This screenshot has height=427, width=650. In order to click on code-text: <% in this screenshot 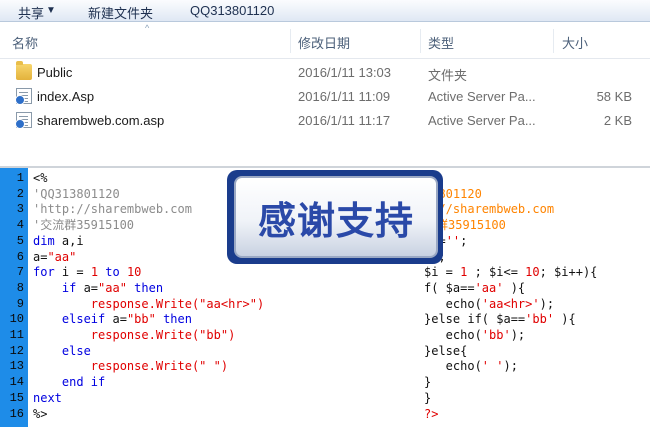, I will do `click(40, 178)`.